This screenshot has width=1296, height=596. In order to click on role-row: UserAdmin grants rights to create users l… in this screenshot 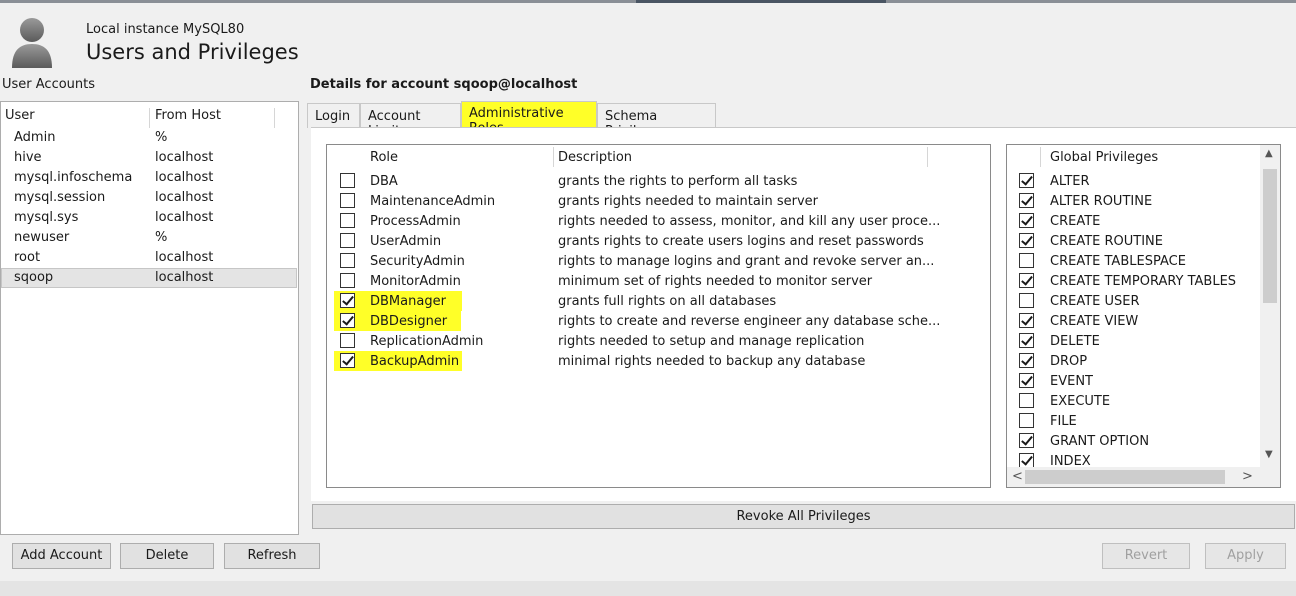, I will do `click(658, 241)`.